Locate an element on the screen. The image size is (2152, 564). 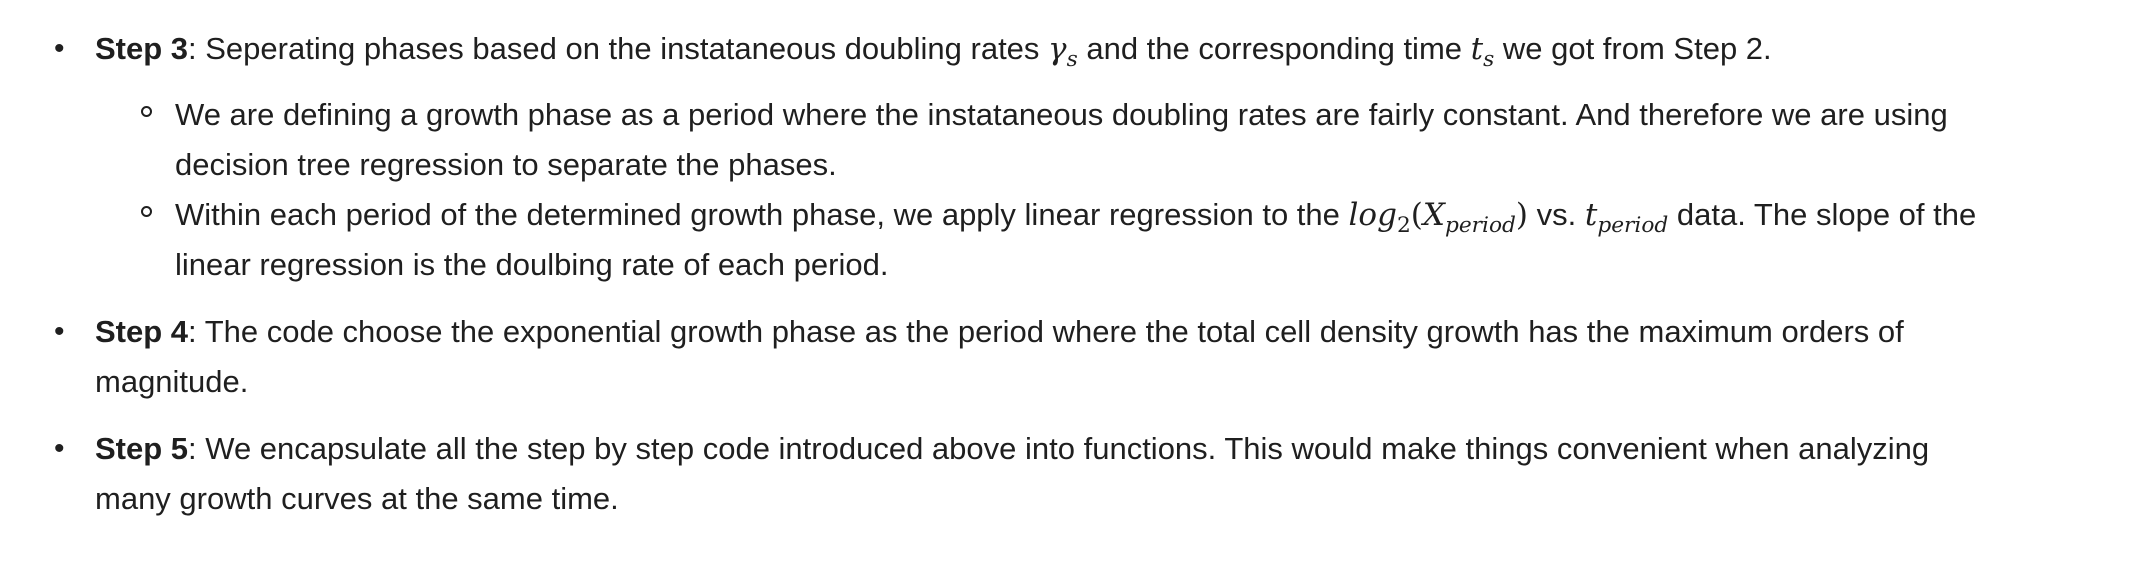
gamma-symbol: γ is located at coordinates (1057, 49).